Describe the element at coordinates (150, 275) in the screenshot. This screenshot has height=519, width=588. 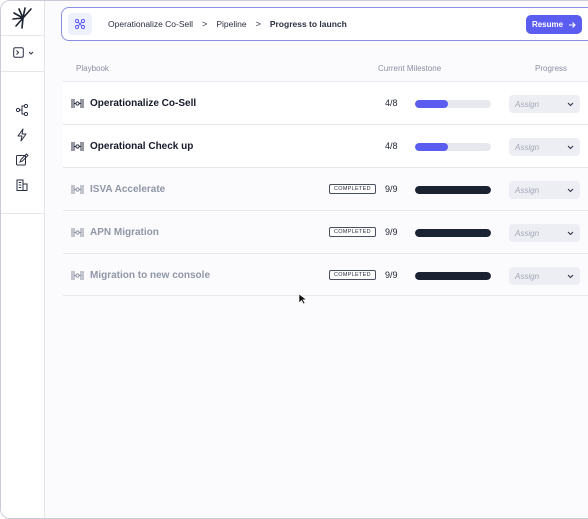
I see `playbook-title: Migration to new console` at that location.